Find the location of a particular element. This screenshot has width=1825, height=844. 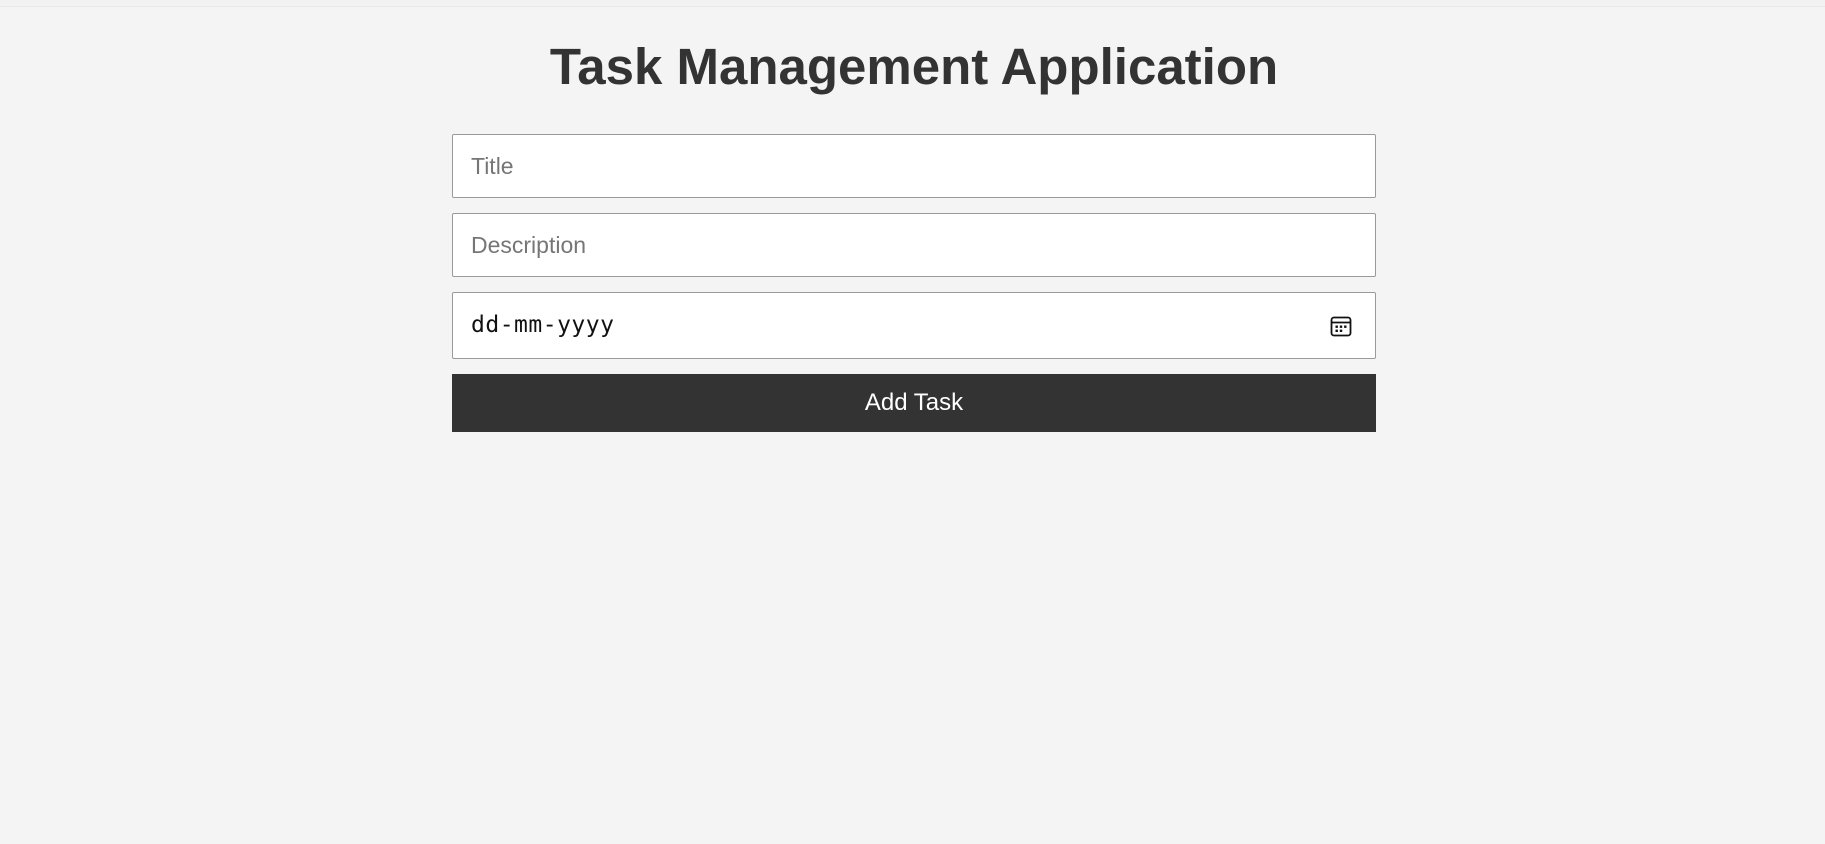

top-divider is located at coordinates (912, 3).